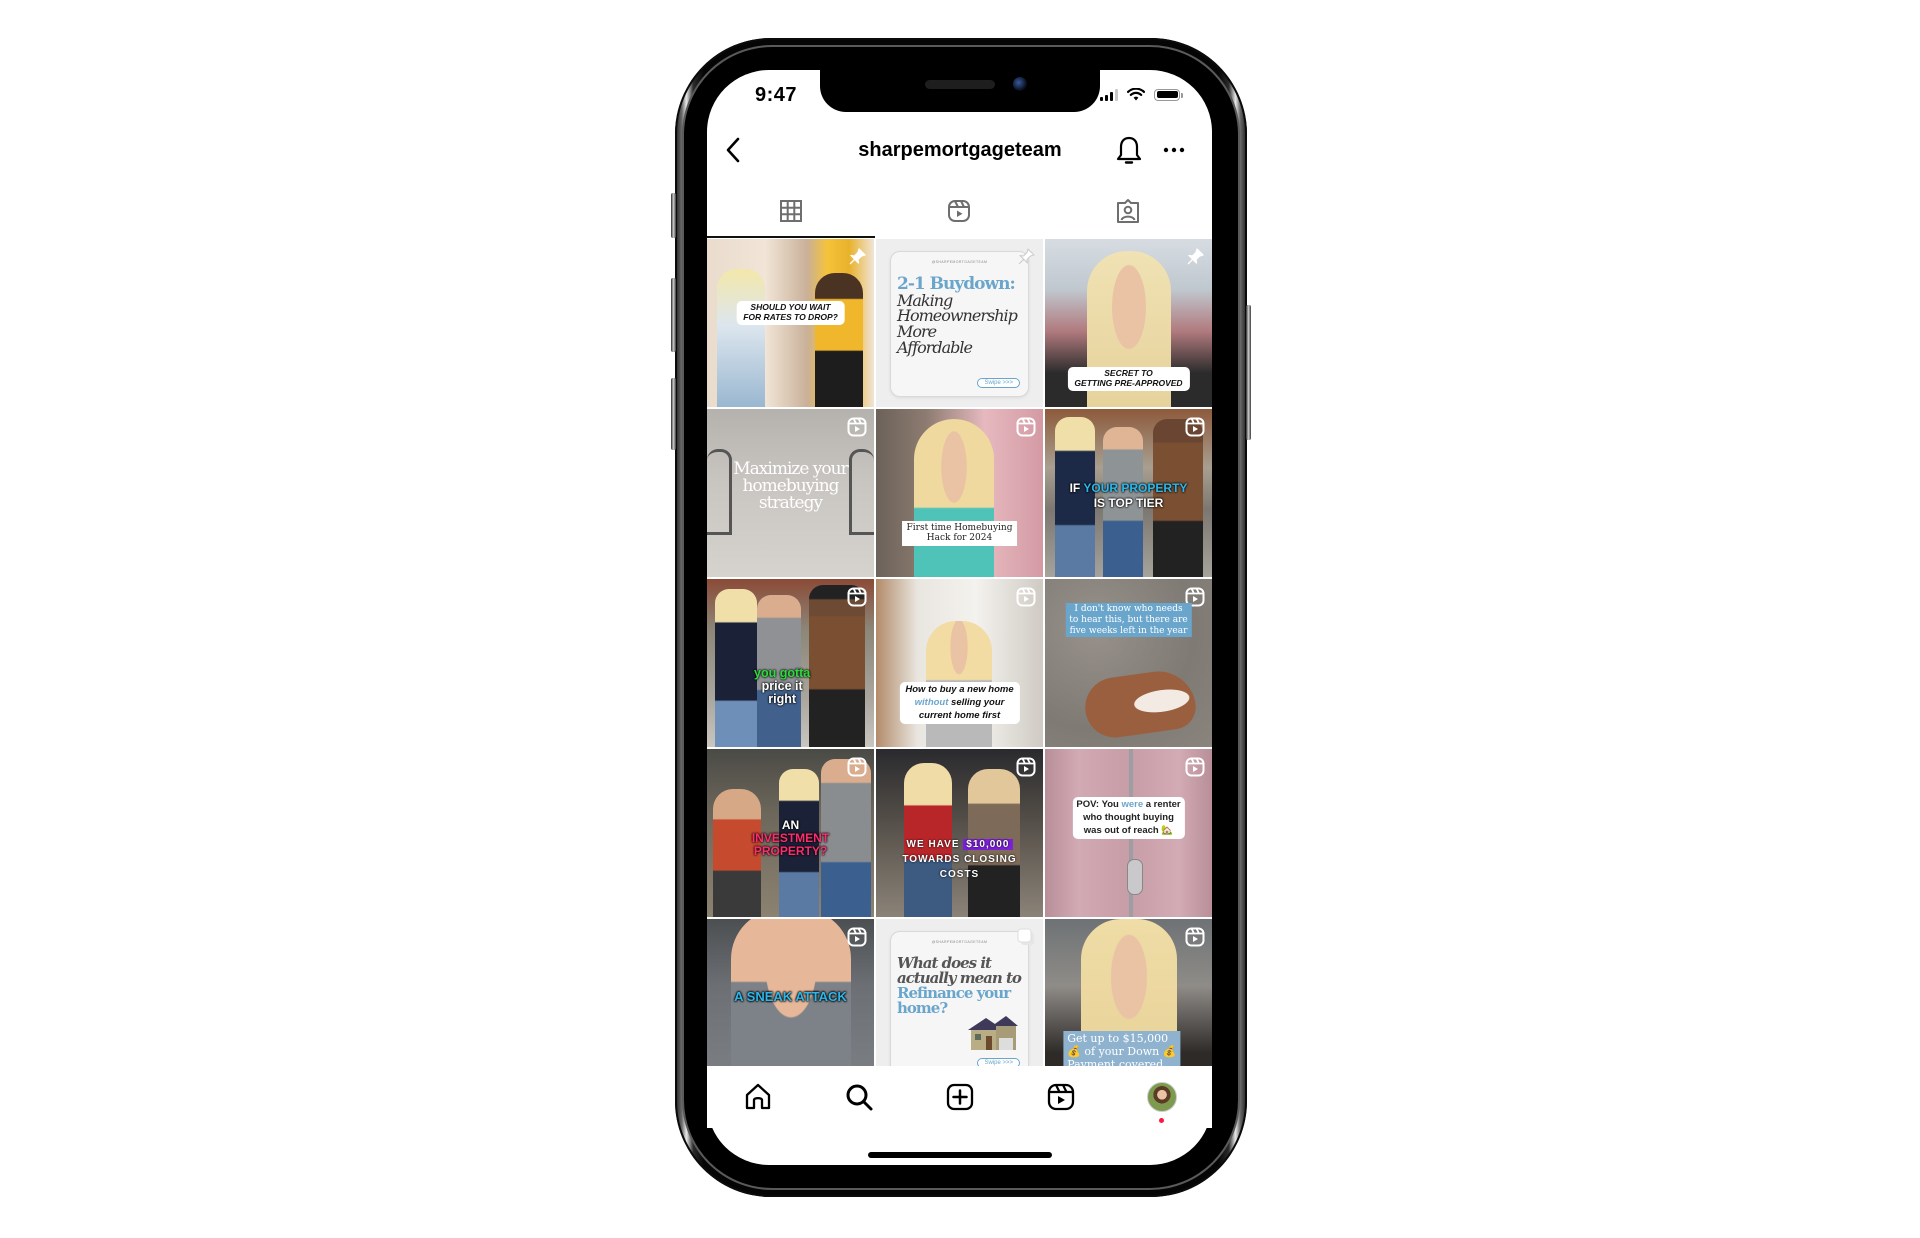 The image size is (1920, 1238). I want to click on profile-avatar, so click(1161, 1097).